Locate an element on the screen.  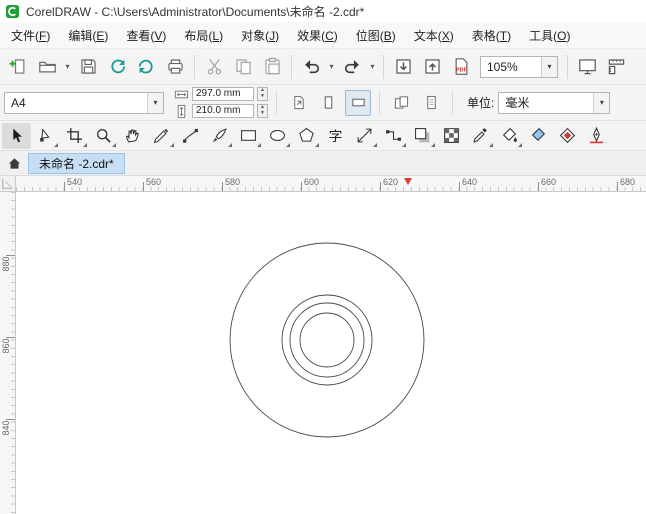
pan-tool is located at coordinates (132, 136).